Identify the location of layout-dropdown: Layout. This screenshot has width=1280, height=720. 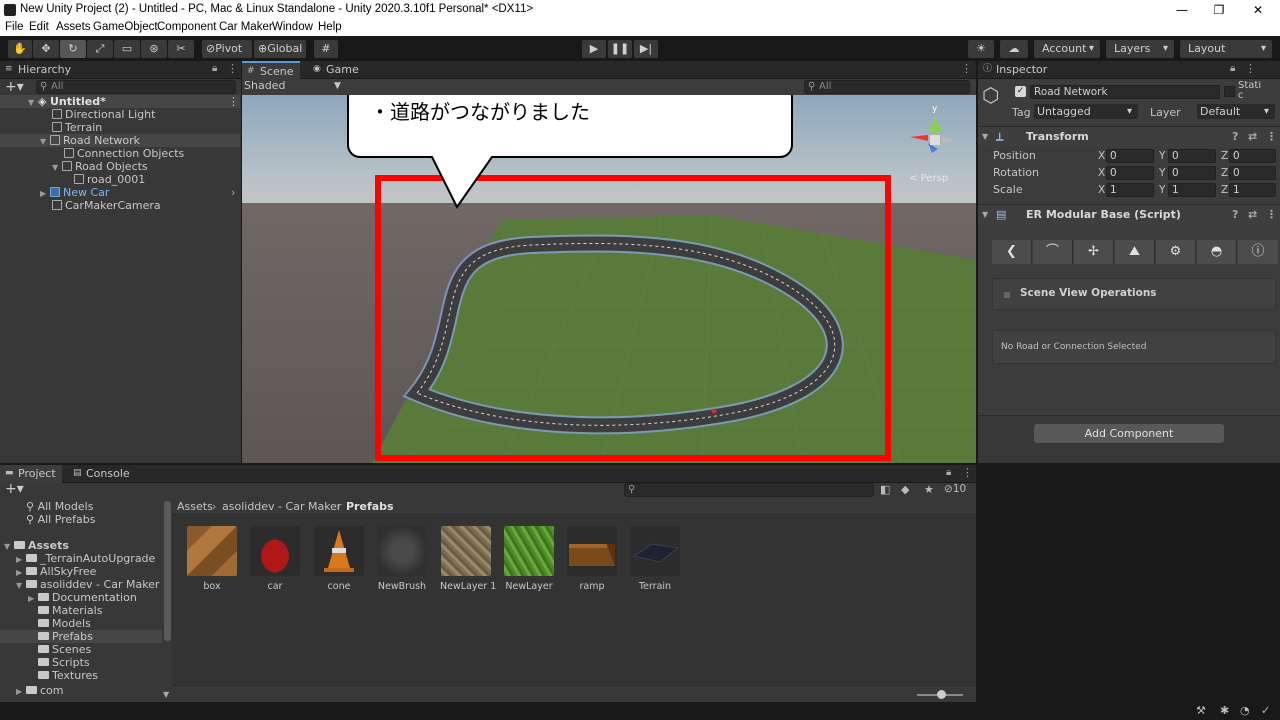
(1226, 49).